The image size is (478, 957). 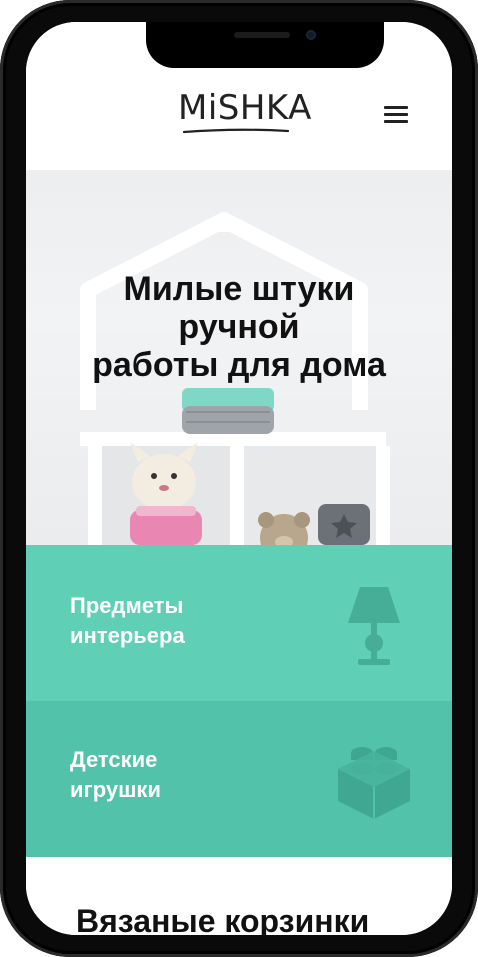 I want to click on category-interior-items: Предметы интерьера, so click(x=239, y=623).